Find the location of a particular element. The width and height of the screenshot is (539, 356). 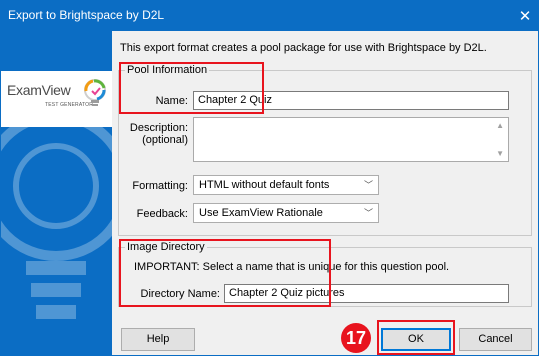

lightbulb-watermark-icon is located at coordinates (56, 215).